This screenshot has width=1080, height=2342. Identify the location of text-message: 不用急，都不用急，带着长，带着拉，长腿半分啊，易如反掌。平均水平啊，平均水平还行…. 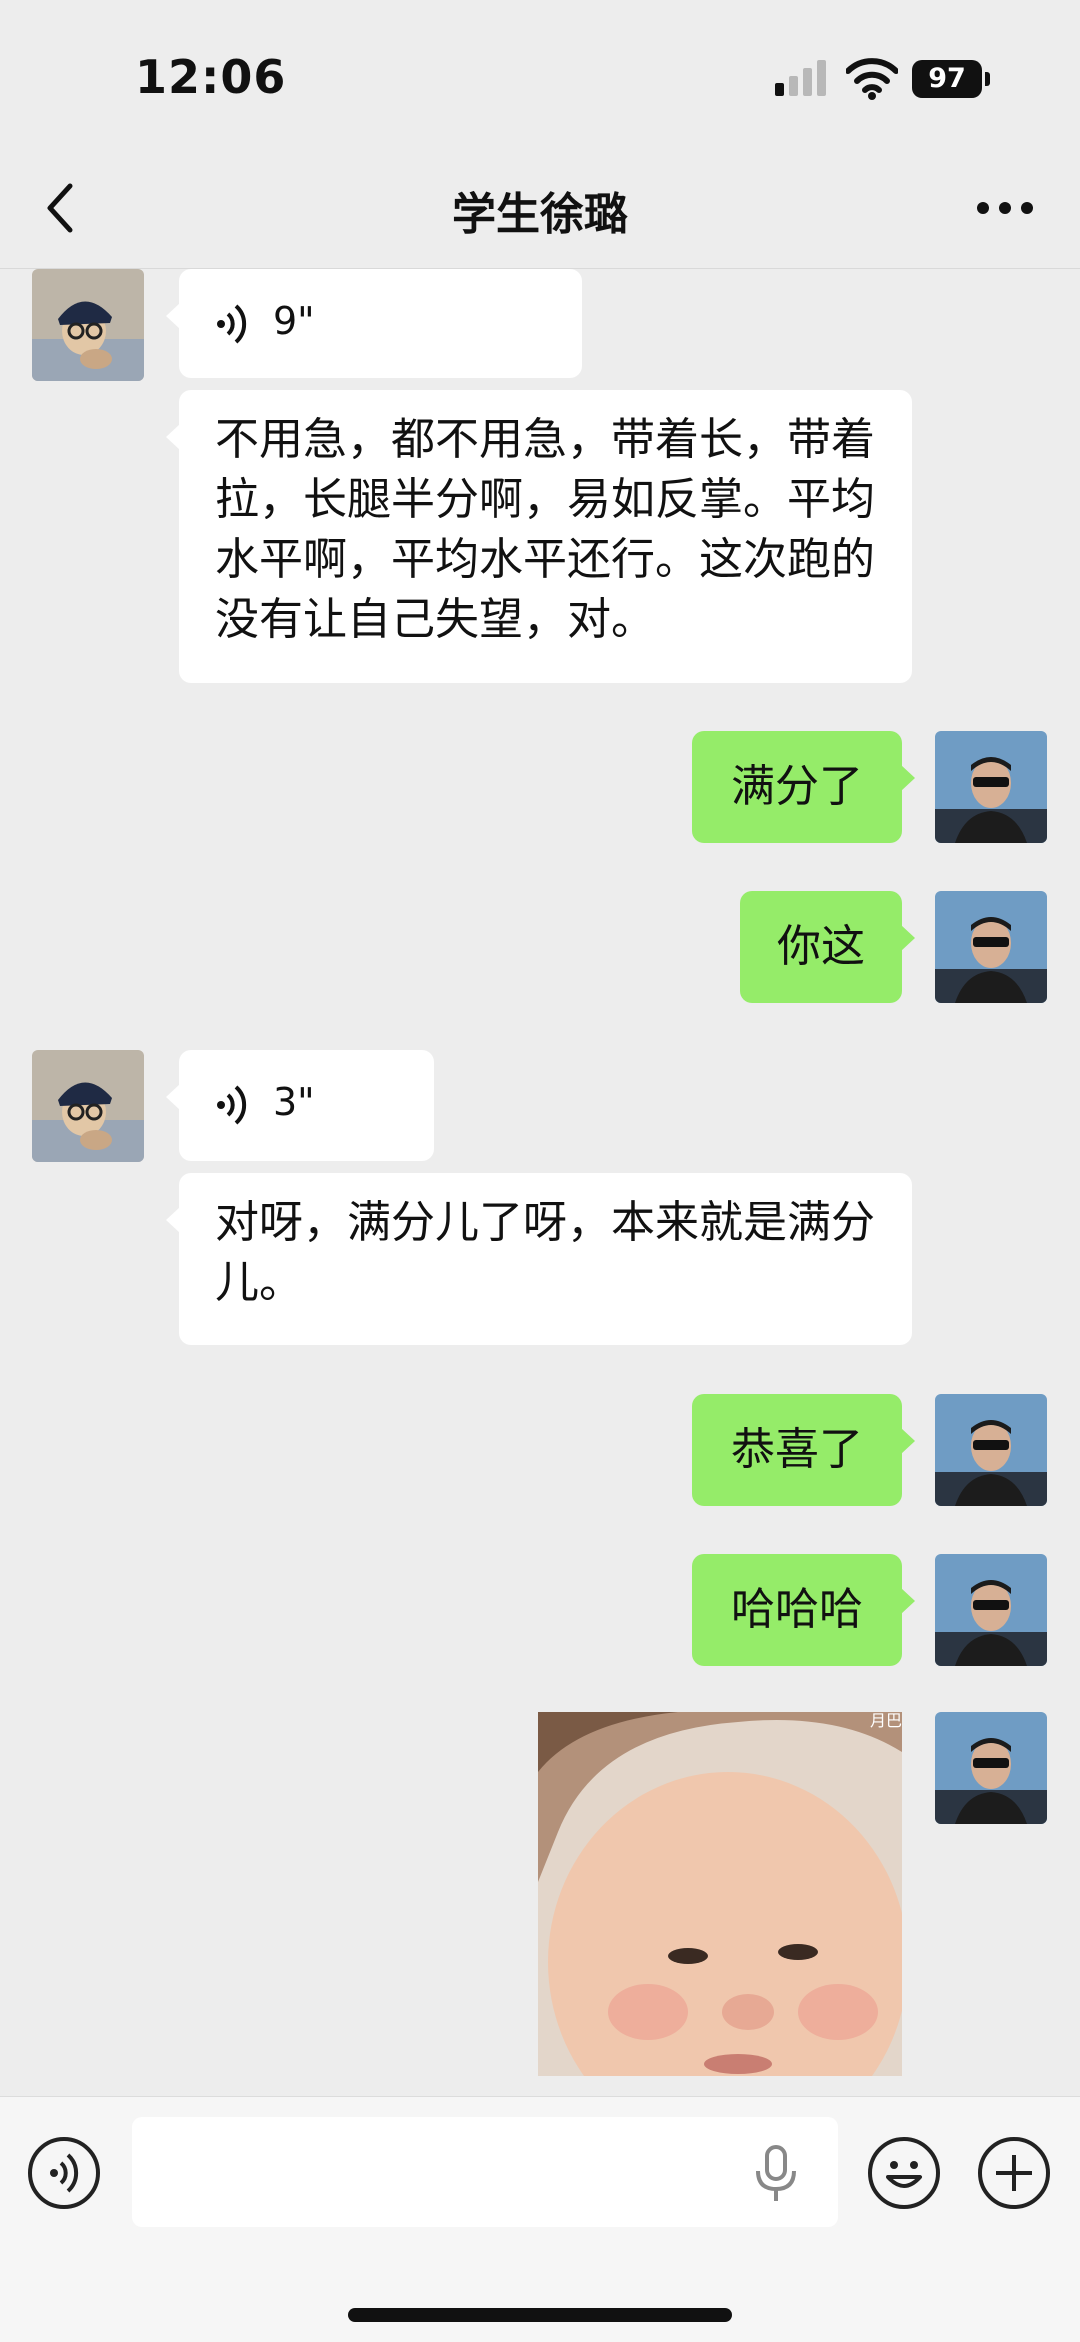
(539, 536).